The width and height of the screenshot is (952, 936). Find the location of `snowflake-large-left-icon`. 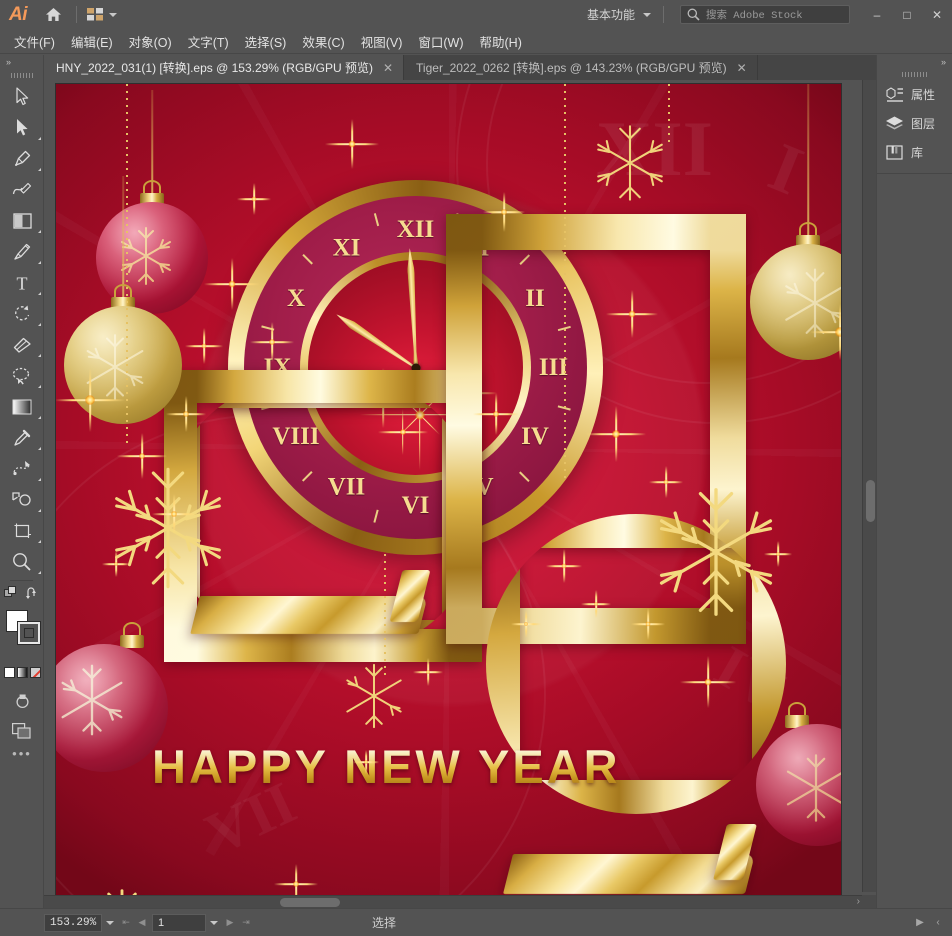

snowflake-large-left-icon is located at coordinates (168, 528).